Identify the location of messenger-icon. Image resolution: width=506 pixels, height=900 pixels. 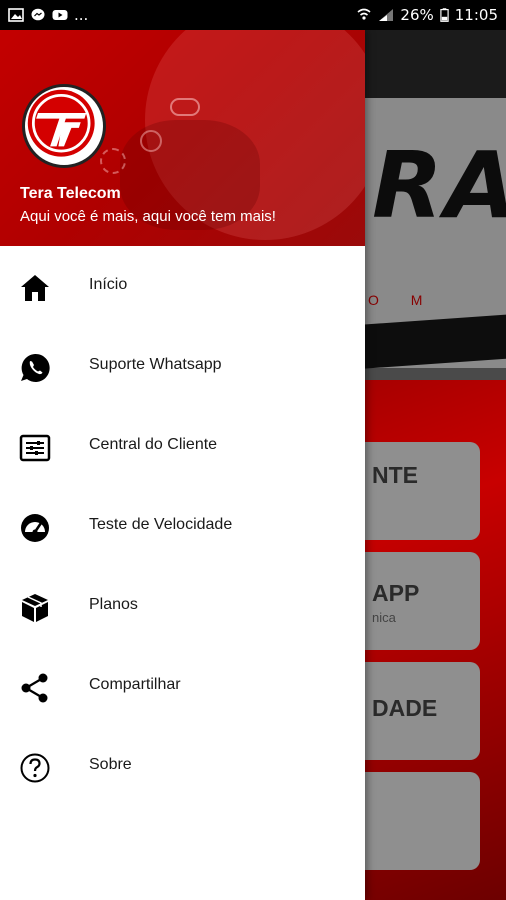
(38, 14).